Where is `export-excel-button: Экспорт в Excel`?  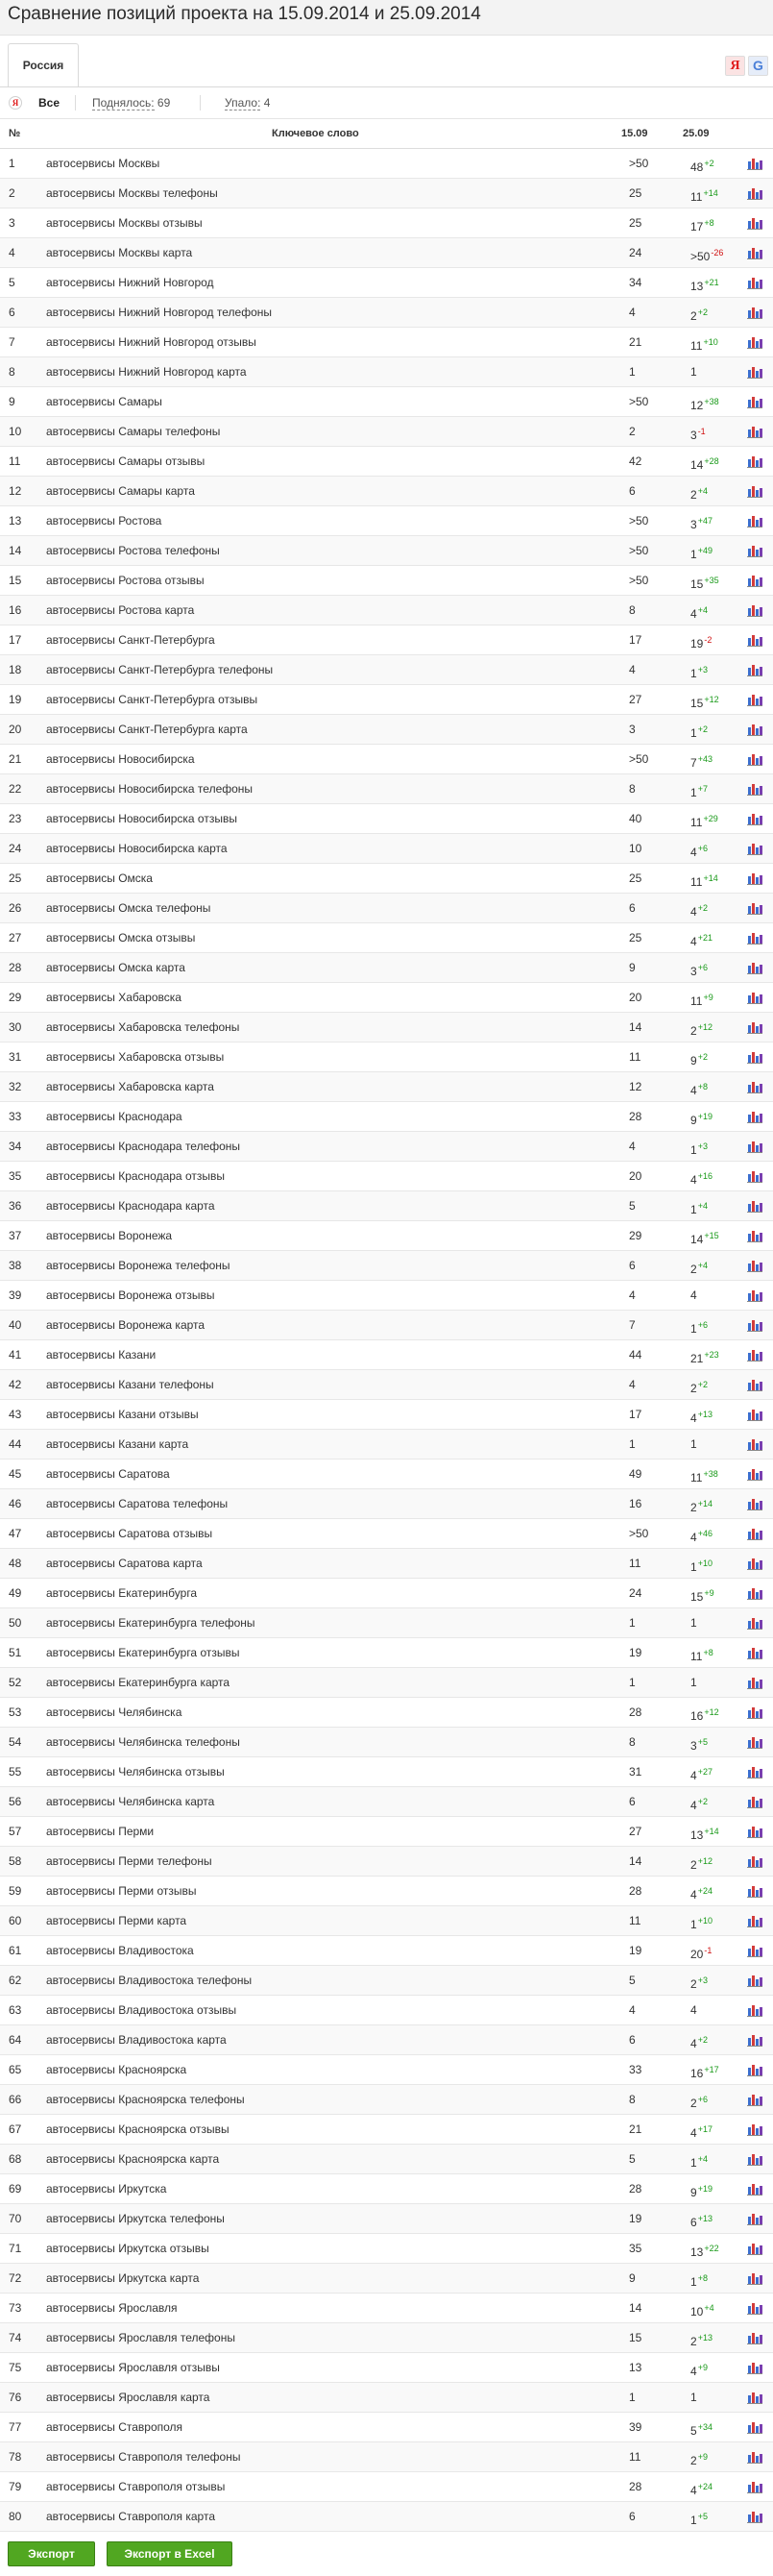
export-excel-button: Экспорт в Excel is located at coordinates (170, 2553).